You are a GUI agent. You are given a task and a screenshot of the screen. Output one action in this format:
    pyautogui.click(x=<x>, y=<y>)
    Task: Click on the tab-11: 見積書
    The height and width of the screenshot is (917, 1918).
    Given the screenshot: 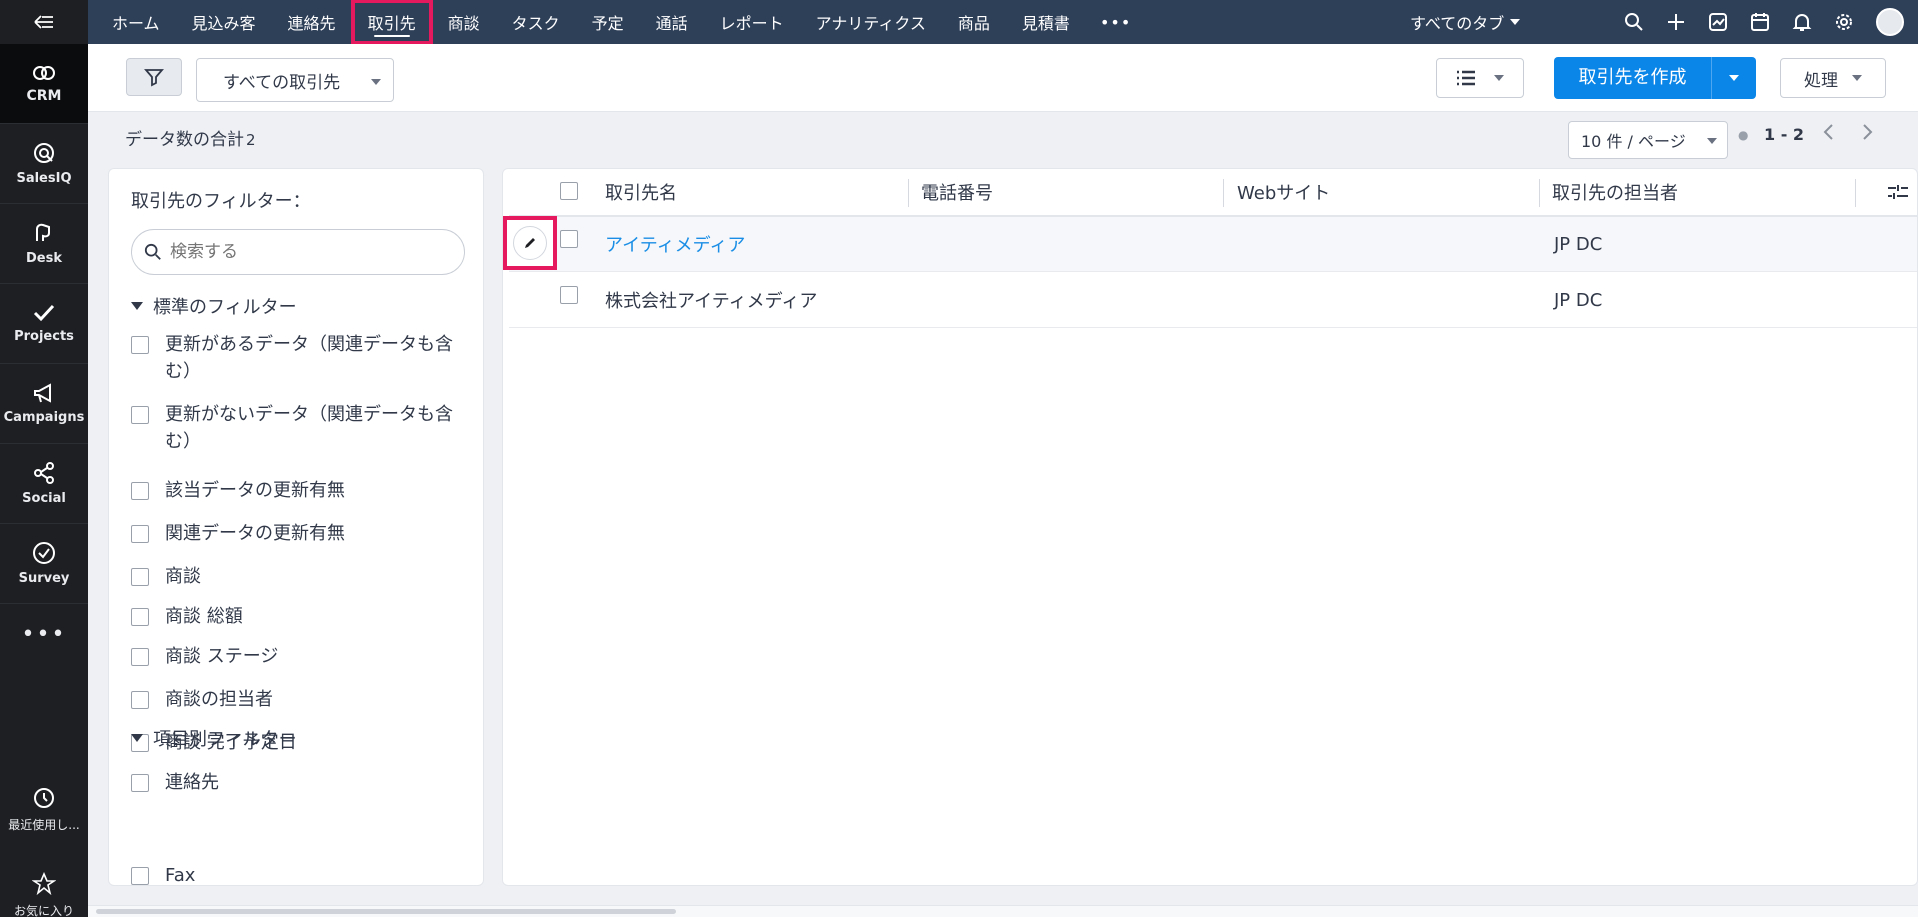 What is the action you would take?
    pyautogui.click(x=1046, y=22)
    